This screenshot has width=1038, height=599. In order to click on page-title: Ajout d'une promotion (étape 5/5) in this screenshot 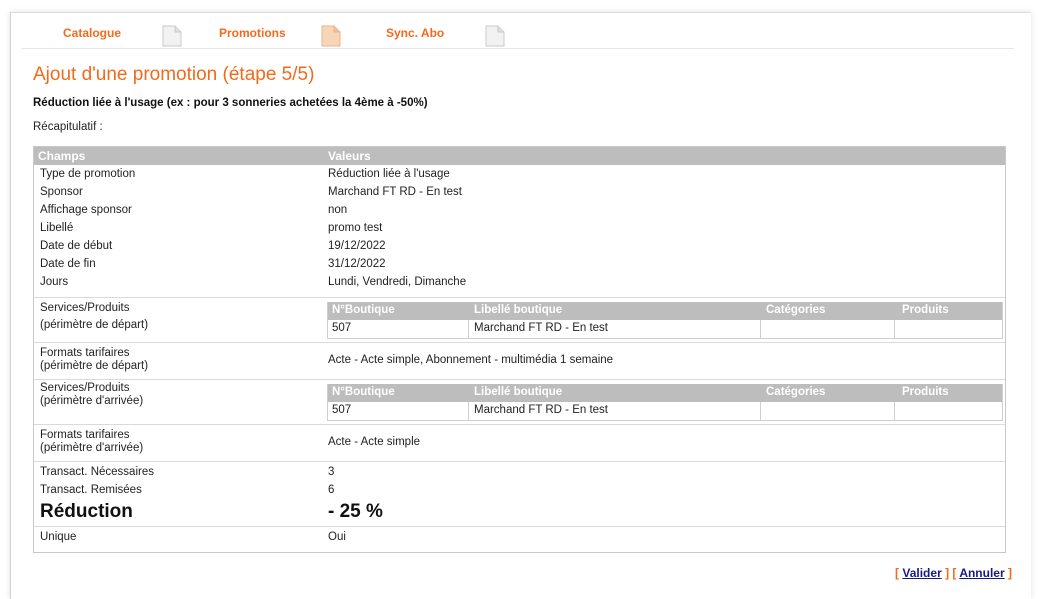, I will do `click(174, 74)`.